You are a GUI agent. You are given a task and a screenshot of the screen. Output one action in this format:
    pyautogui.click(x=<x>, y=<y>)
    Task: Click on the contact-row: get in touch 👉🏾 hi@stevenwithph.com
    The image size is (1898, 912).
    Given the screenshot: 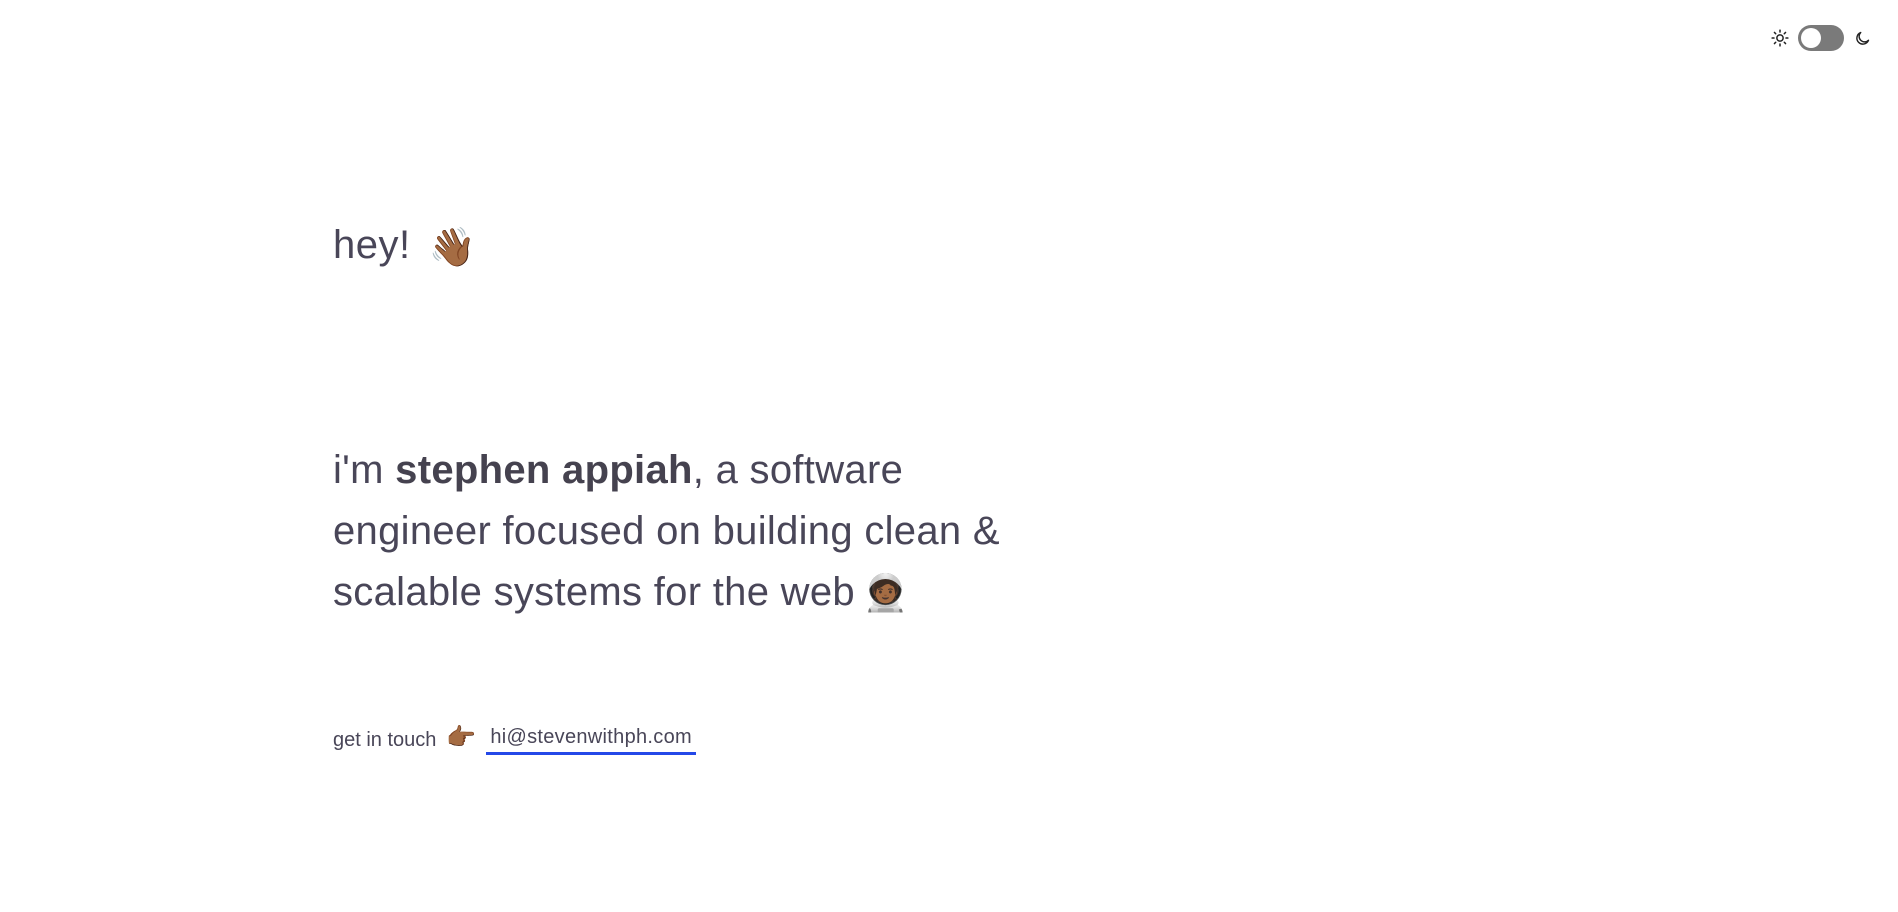 What is the action you would take?
    pyautogui.click(x=514, y=739)
    